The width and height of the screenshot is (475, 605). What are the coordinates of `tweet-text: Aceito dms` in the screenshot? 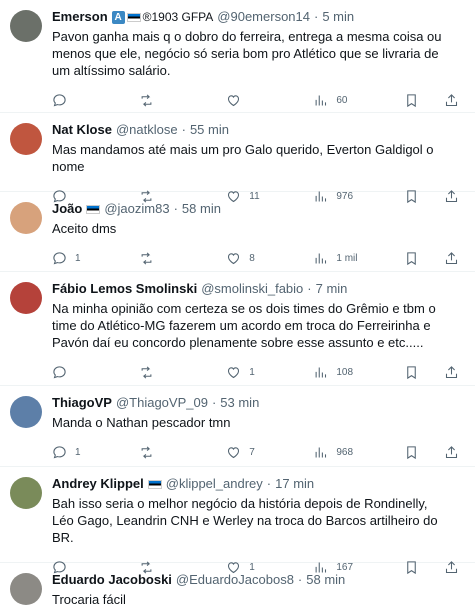 It's located at (84, 228).